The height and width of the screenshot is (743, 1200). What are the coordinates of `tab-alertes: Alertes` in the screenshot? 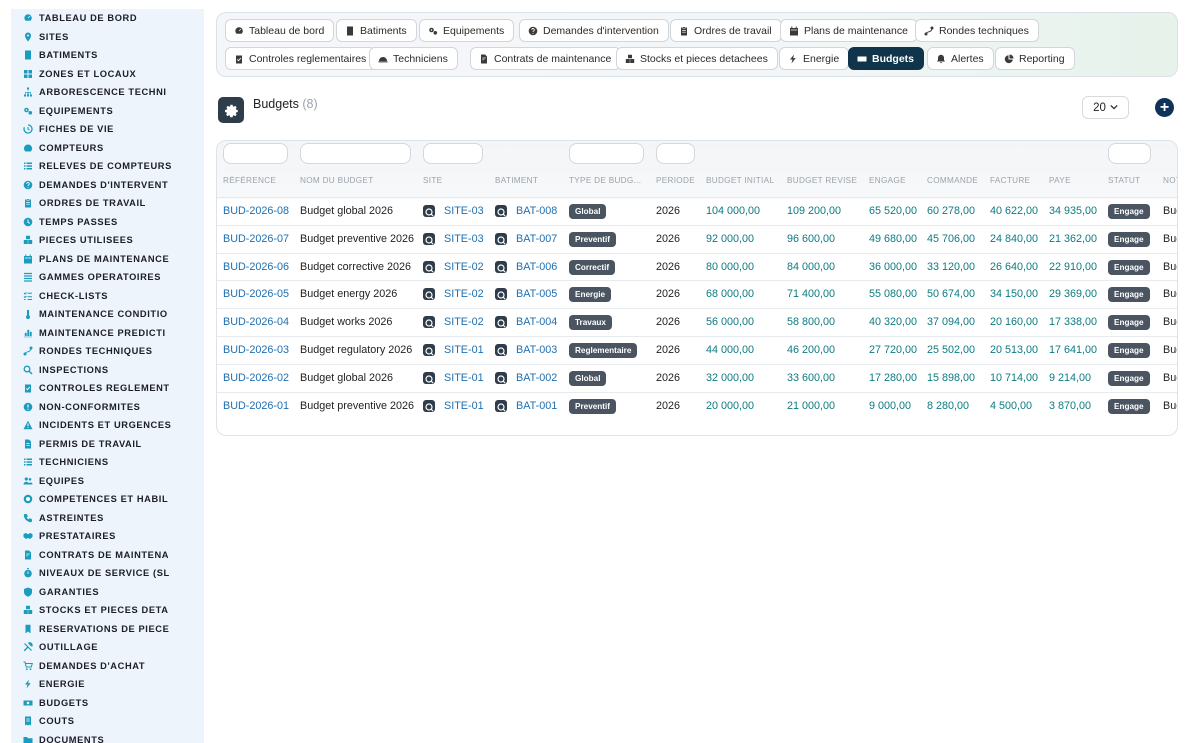 It's located at (960, 58).